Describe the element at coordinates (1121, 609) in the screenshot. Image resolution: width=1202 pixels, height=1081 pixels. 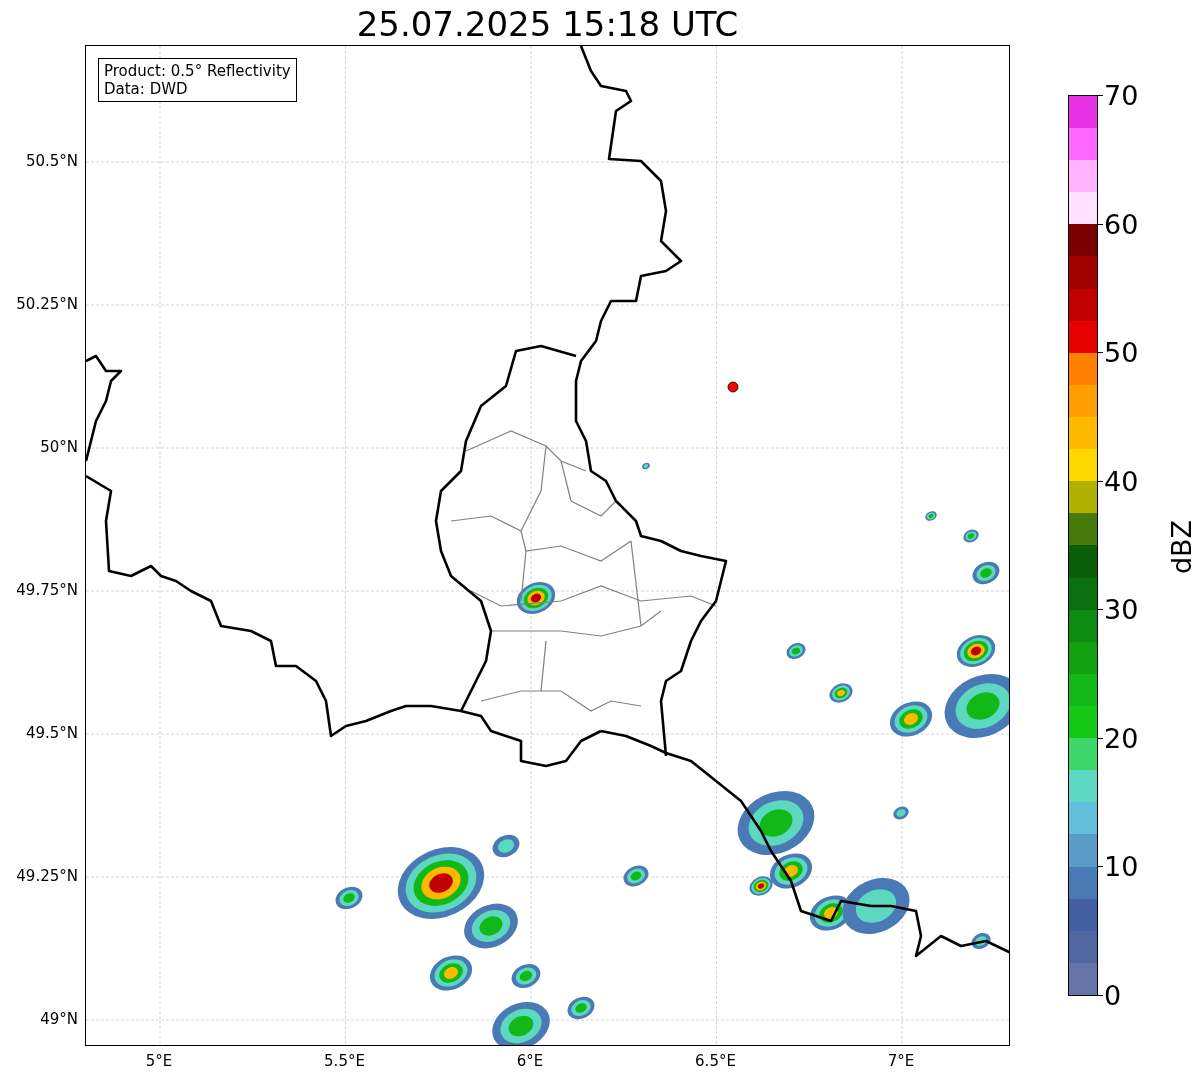
I see `scale-value-label: 30` at that location.